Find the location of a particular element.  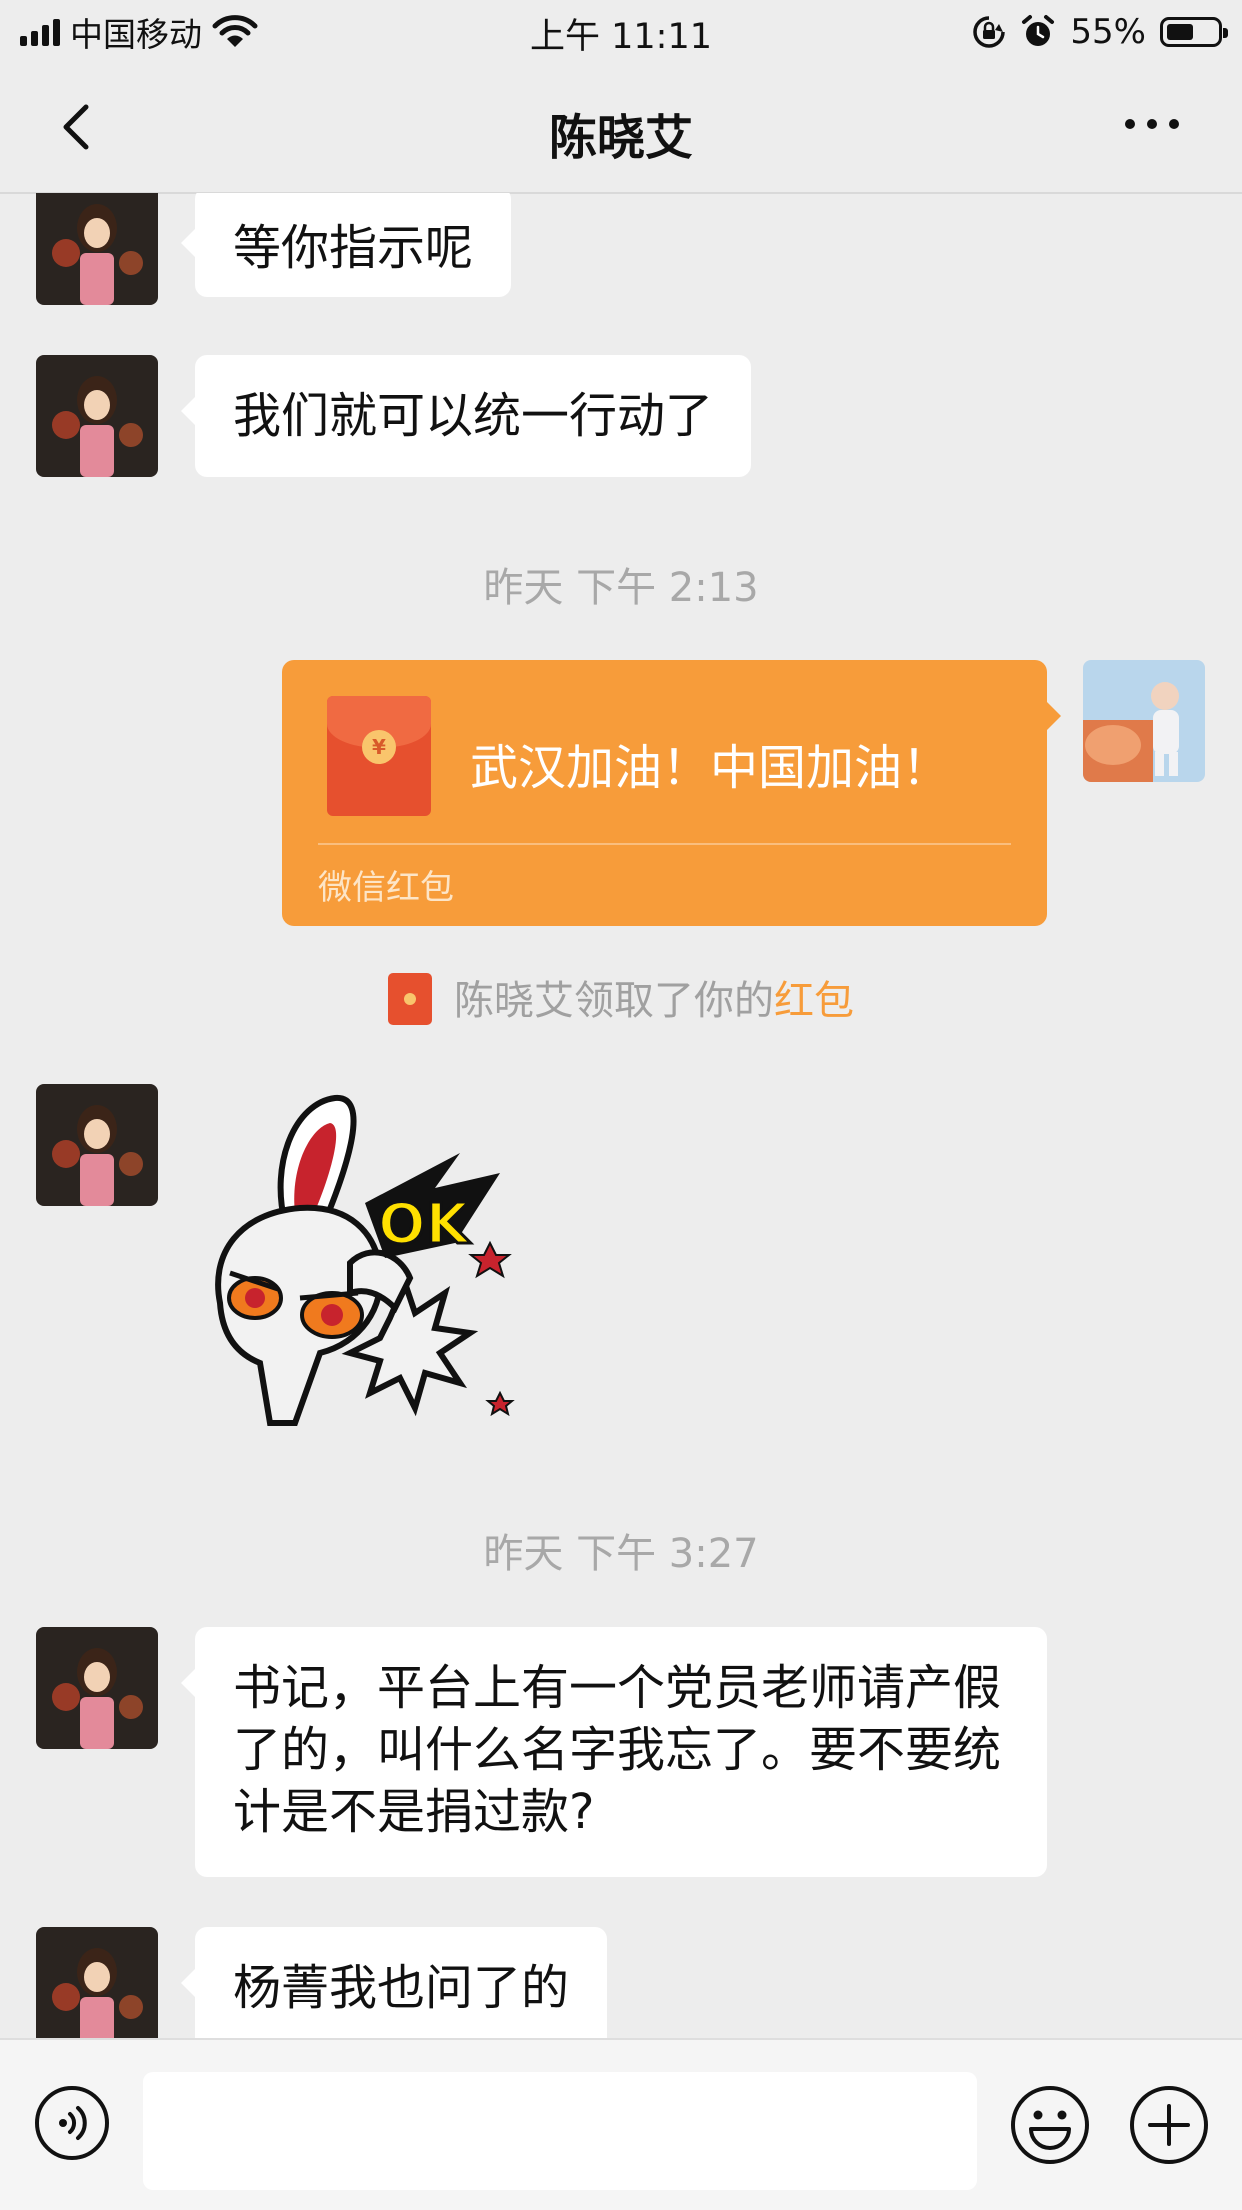

rabbit-ok-sticker: OK is located at coordinates (380, 1273).